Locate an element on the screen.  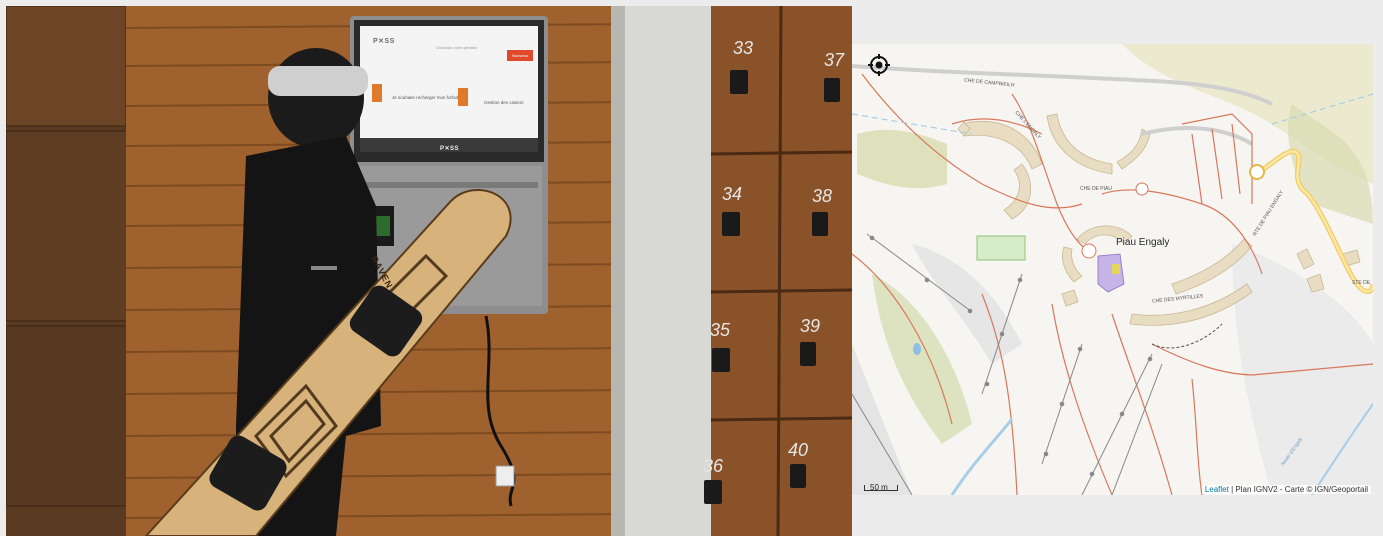
locker-number: 40 is located at coordinates (798, 450).